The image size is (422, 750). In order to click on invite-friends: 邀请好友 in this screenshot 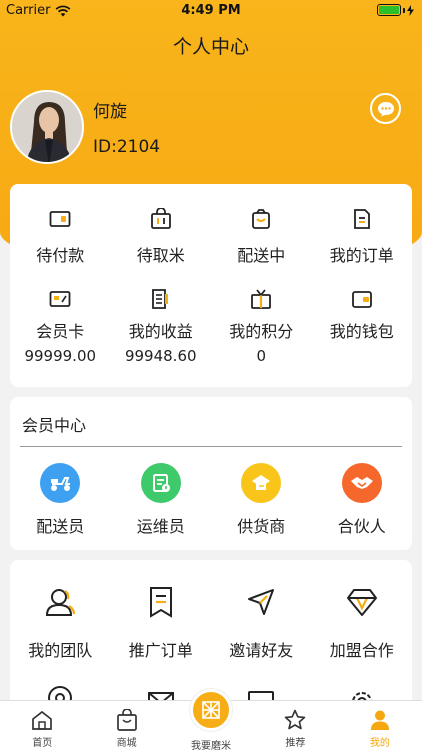, I will do `click(261, 622)`.